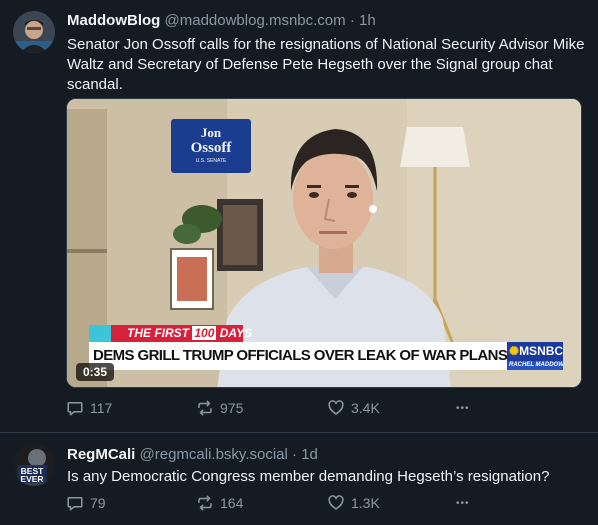 This screenshot has width=598, height=525. What do you see at coordinates (367, 20) in the screenshot?
I see `timestamp: 1h` at bounding box center [367, 20].